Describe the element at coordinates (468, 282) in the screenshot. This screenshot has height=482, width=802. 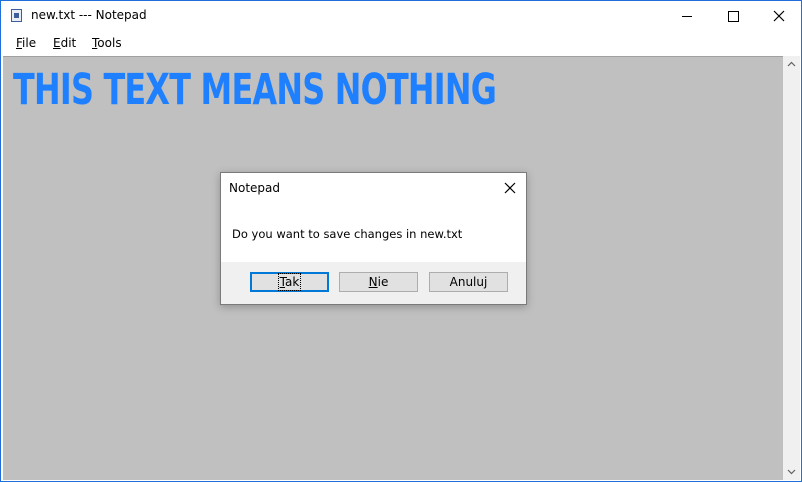
I see `anuluj-button: Anuluj` at that location.